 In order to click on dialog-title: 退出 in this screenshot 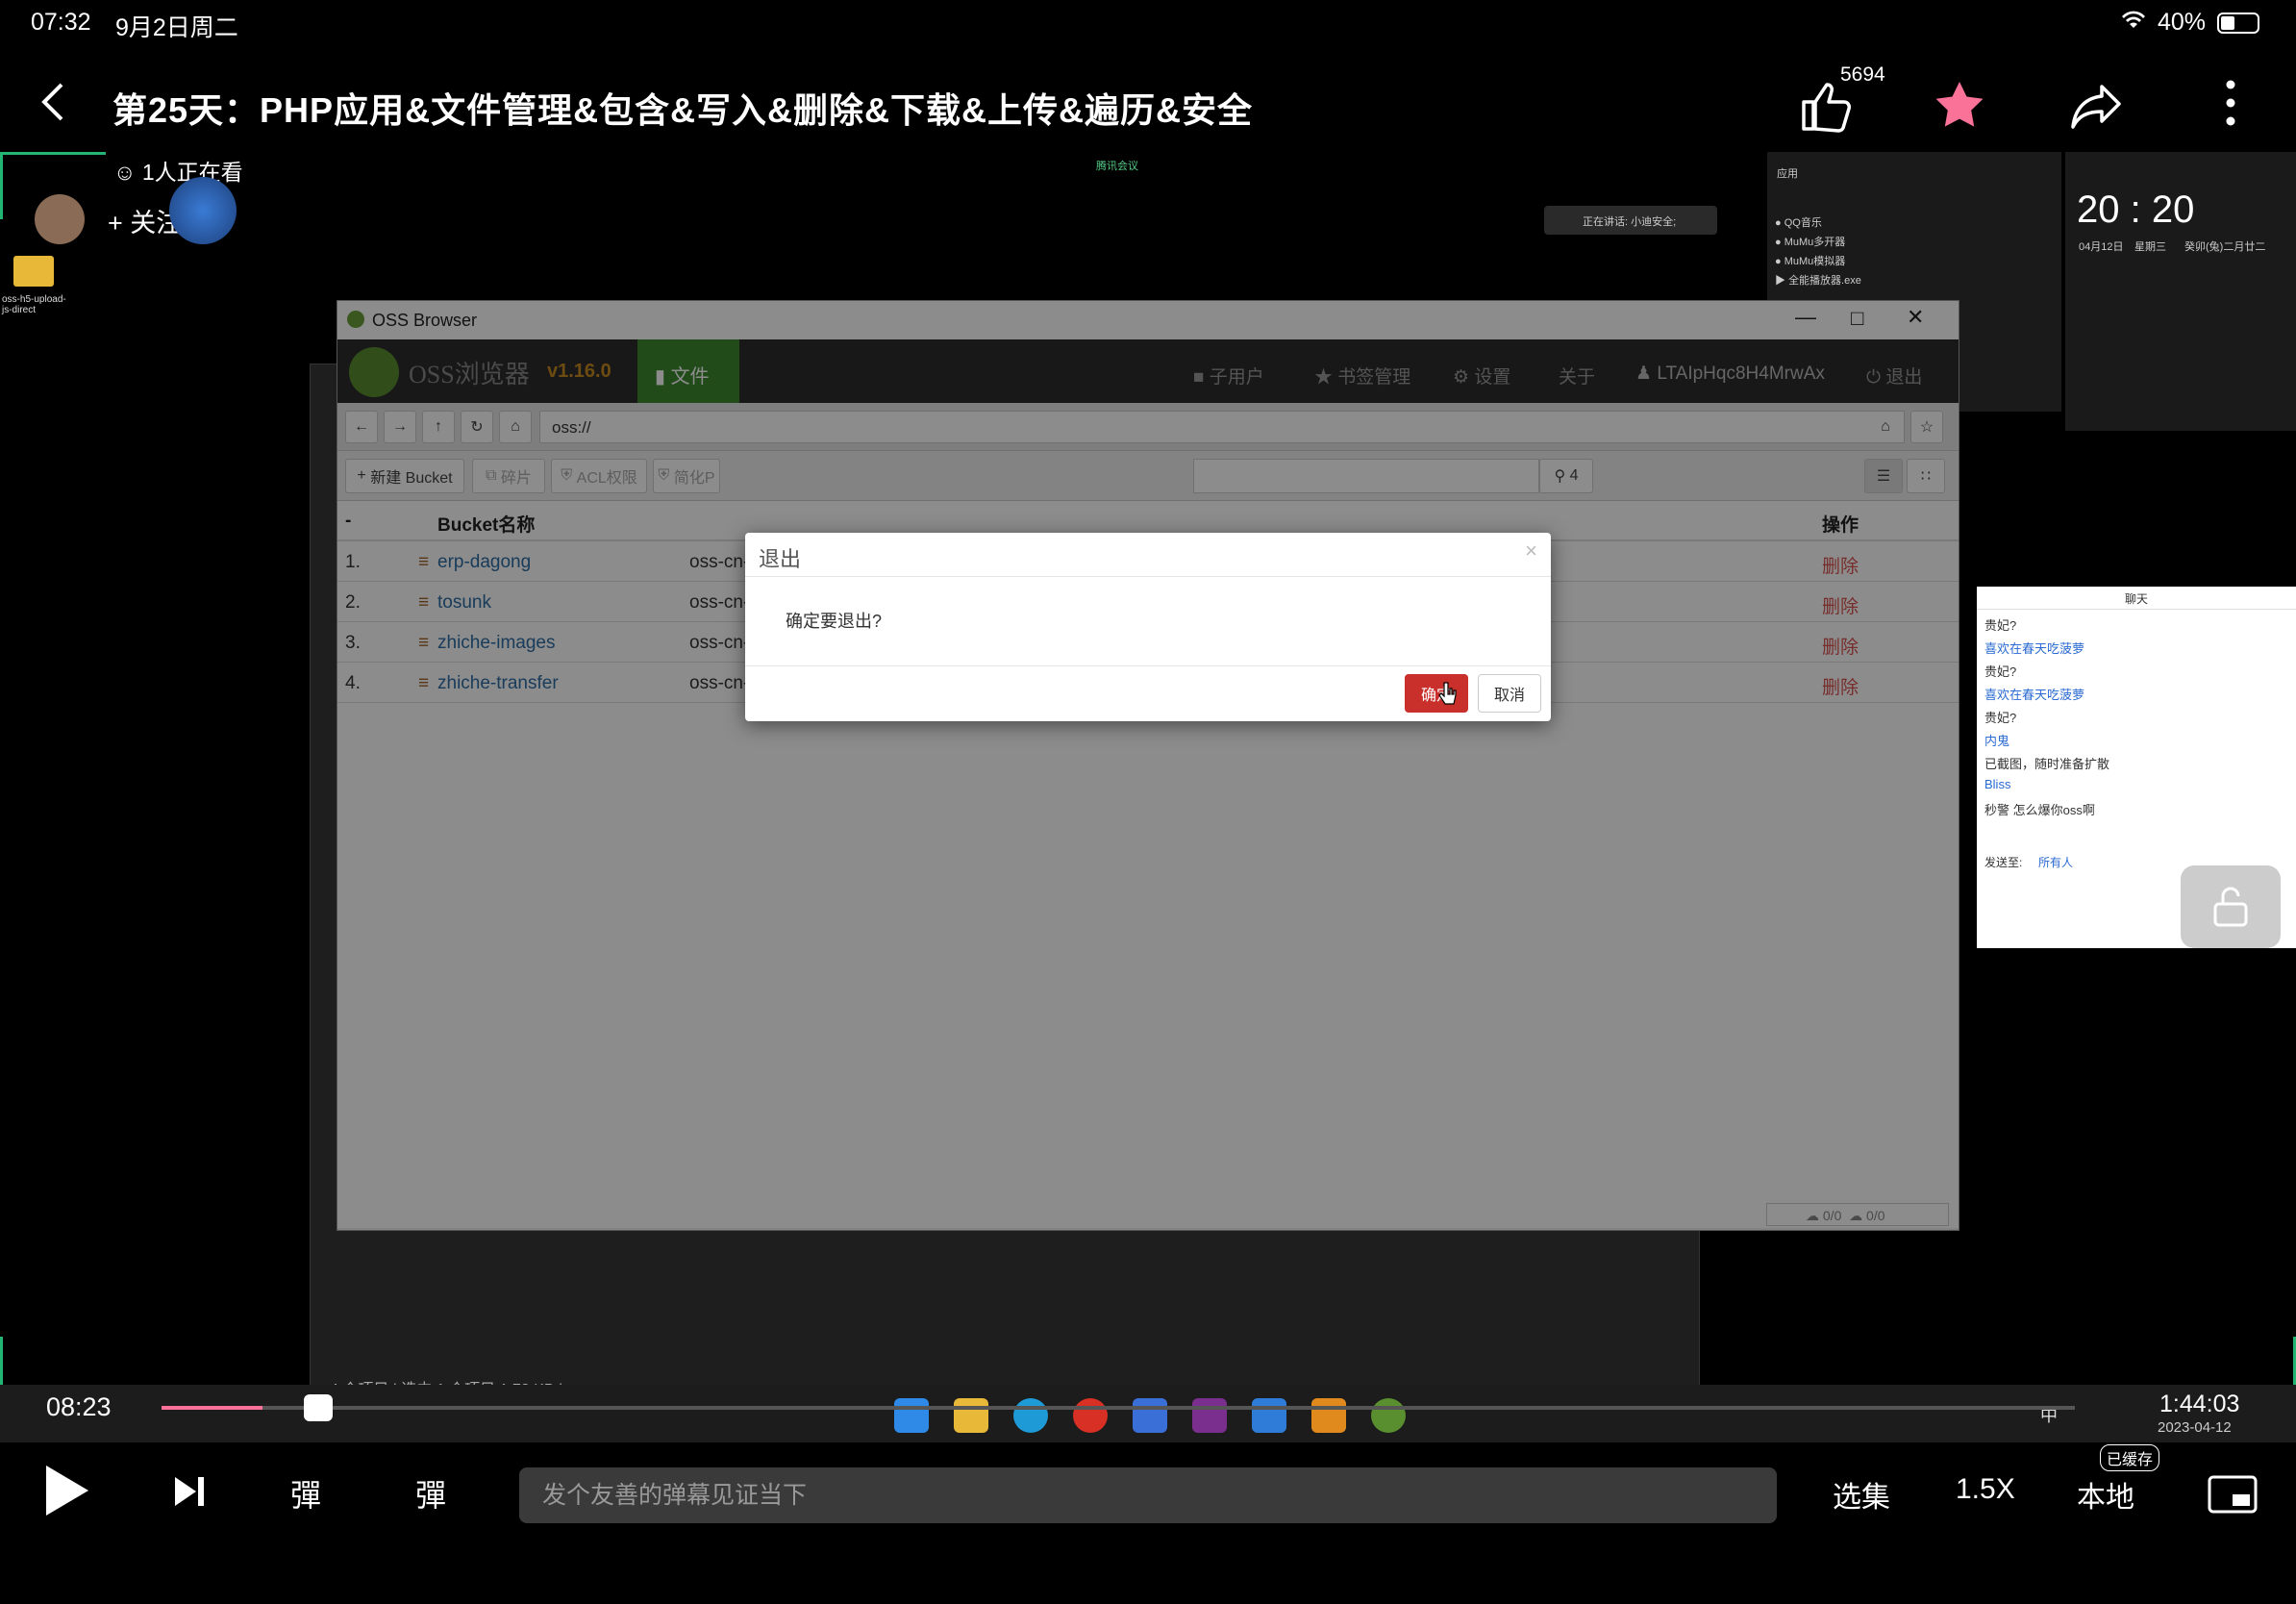, I will do `click(780, 559)`.